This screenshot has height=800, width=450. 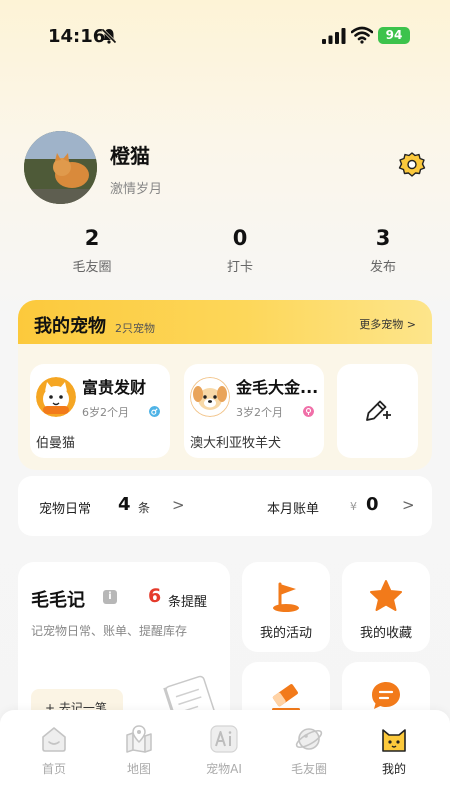 What do you see at coordinates (408, 505) in the screenshot?
I see `monthly-bill-arrow: >` at bounding box center [408, 505].